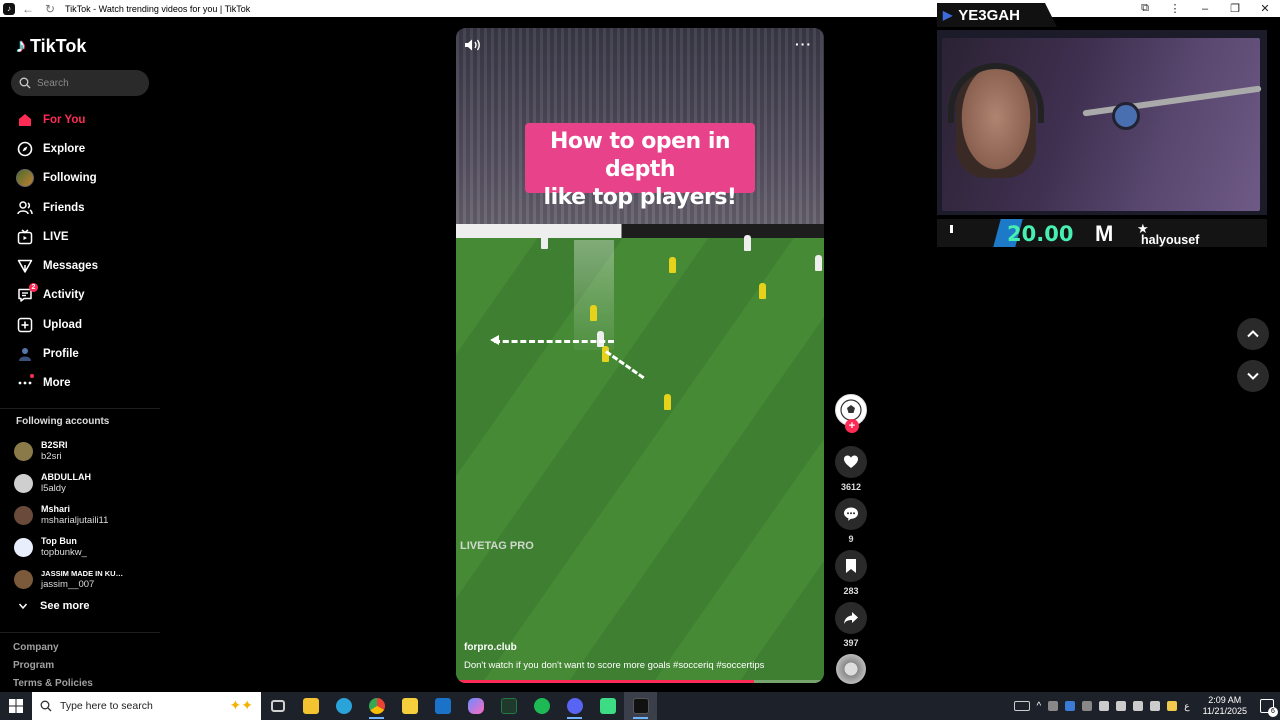 Image resolution: width=1280 pixels, height=720 pixels. Describe the element at coordinates (851, 591) in the screenshot. I see `save-count: 283` at that location.